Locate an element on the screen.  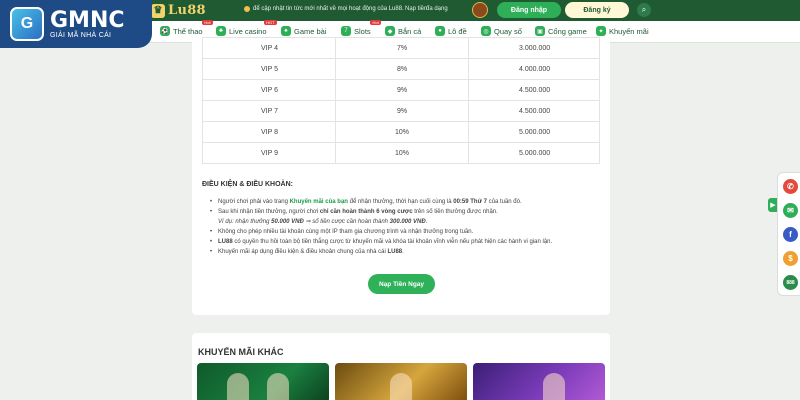
table-row: VIP 9 10% 5.000.000 is located at coordinates (401, 153).